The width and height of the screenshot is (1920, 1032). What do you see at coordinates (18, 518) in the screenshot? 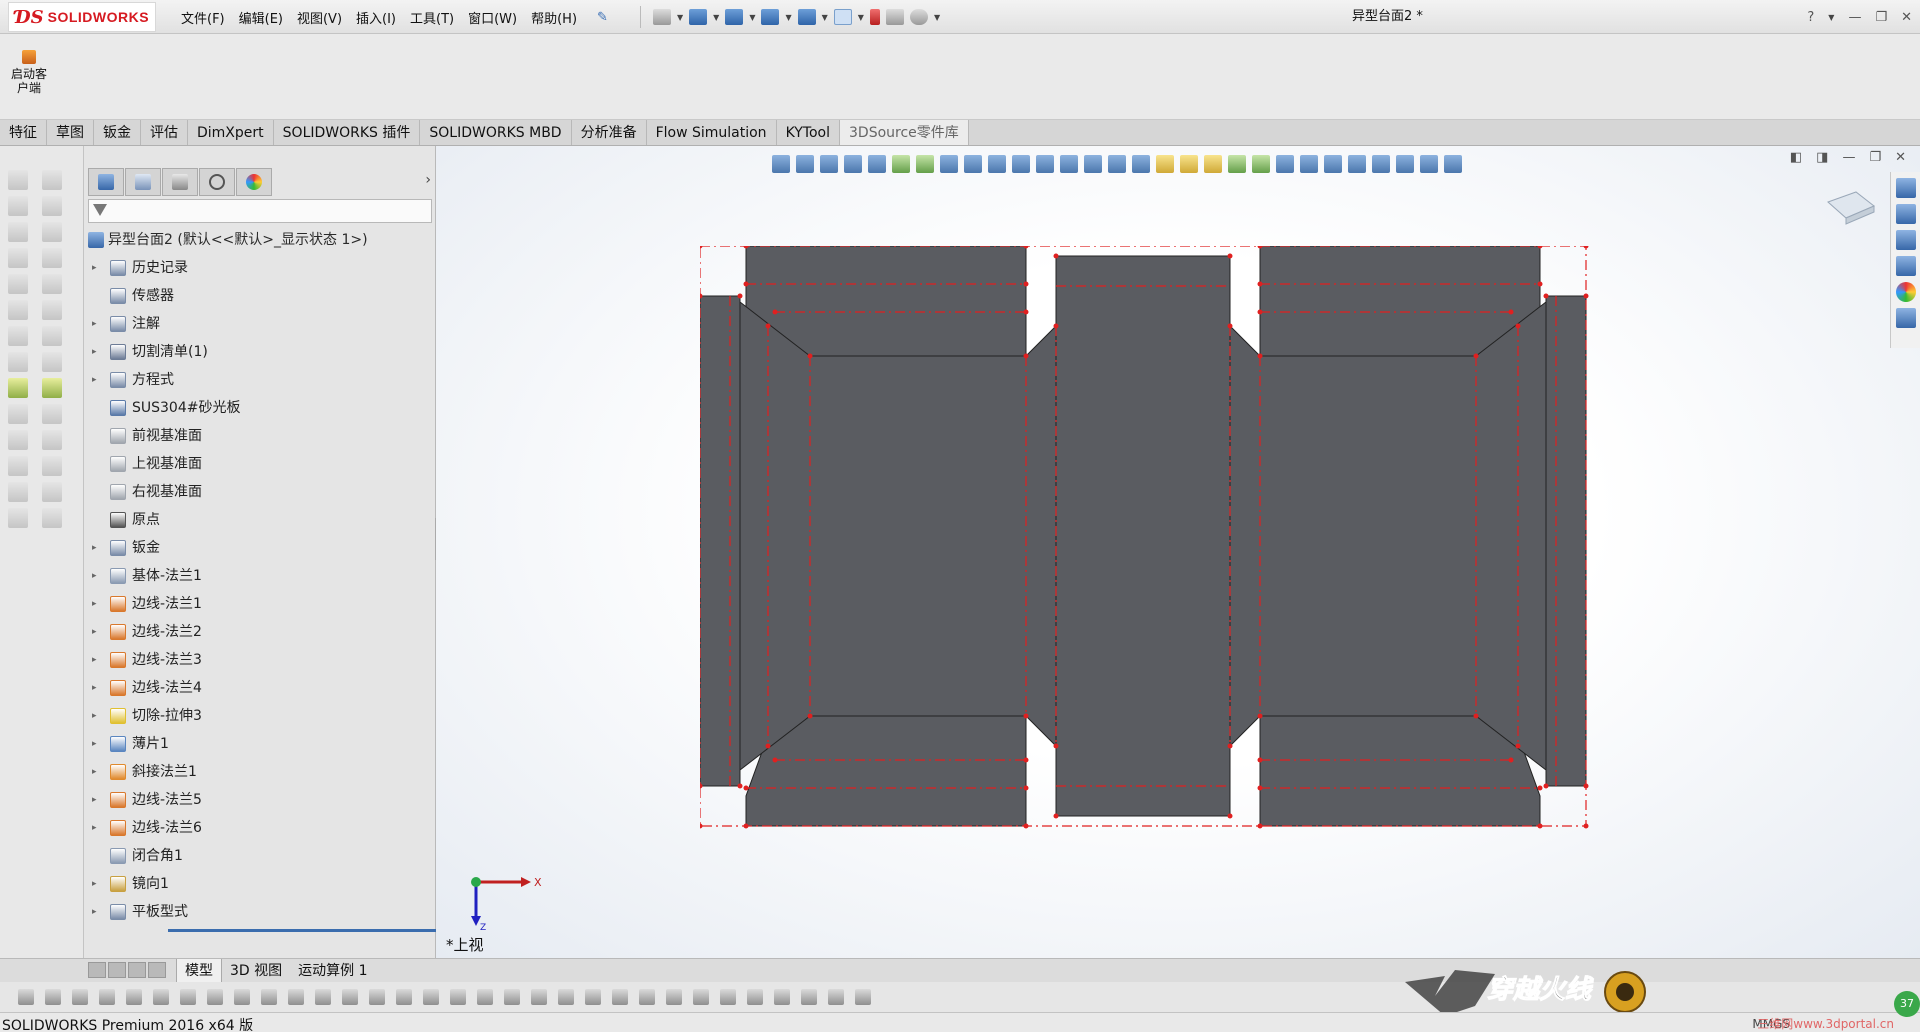
I see `spline-icon` at bounding box center [18, 518].